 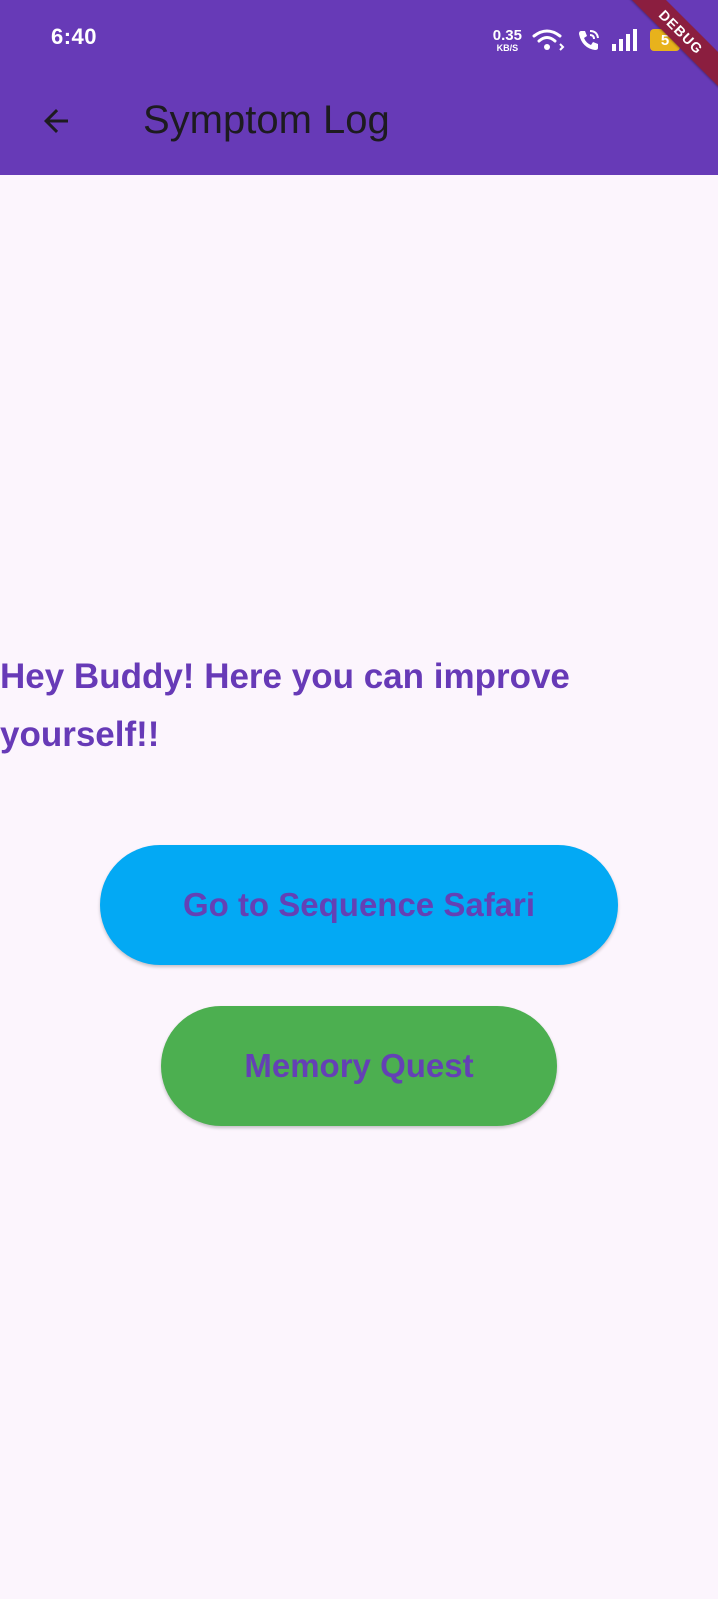 I want to click on memory-quest-button: Memory Quest, so click(x=359, y=1066).